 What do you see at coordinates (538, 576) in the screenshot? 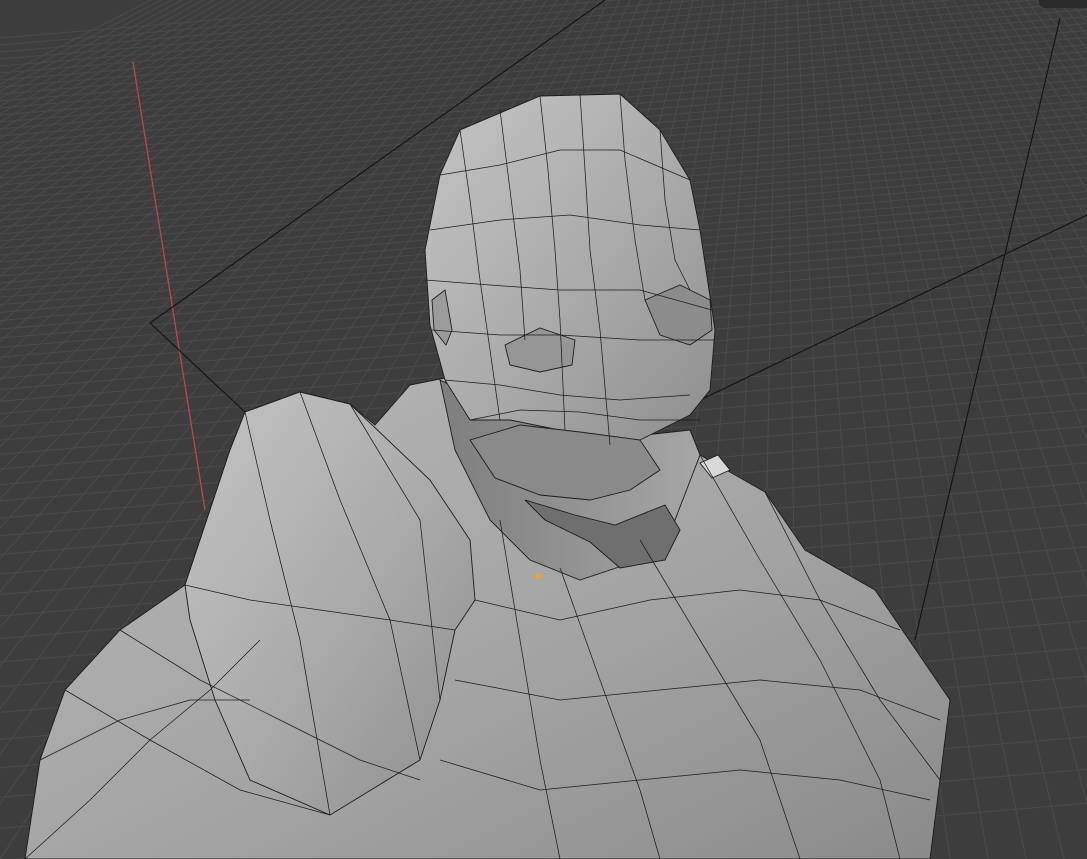
I see `selected-vertex` at bounding box center [538, 576].